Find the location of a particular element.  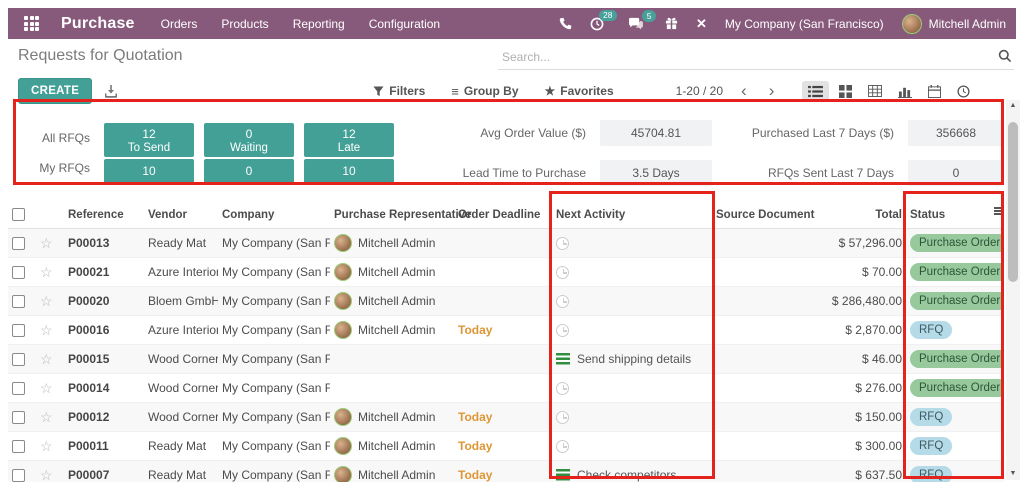

user-menu: Mitchell Admin is located at coordinates (953, 23).